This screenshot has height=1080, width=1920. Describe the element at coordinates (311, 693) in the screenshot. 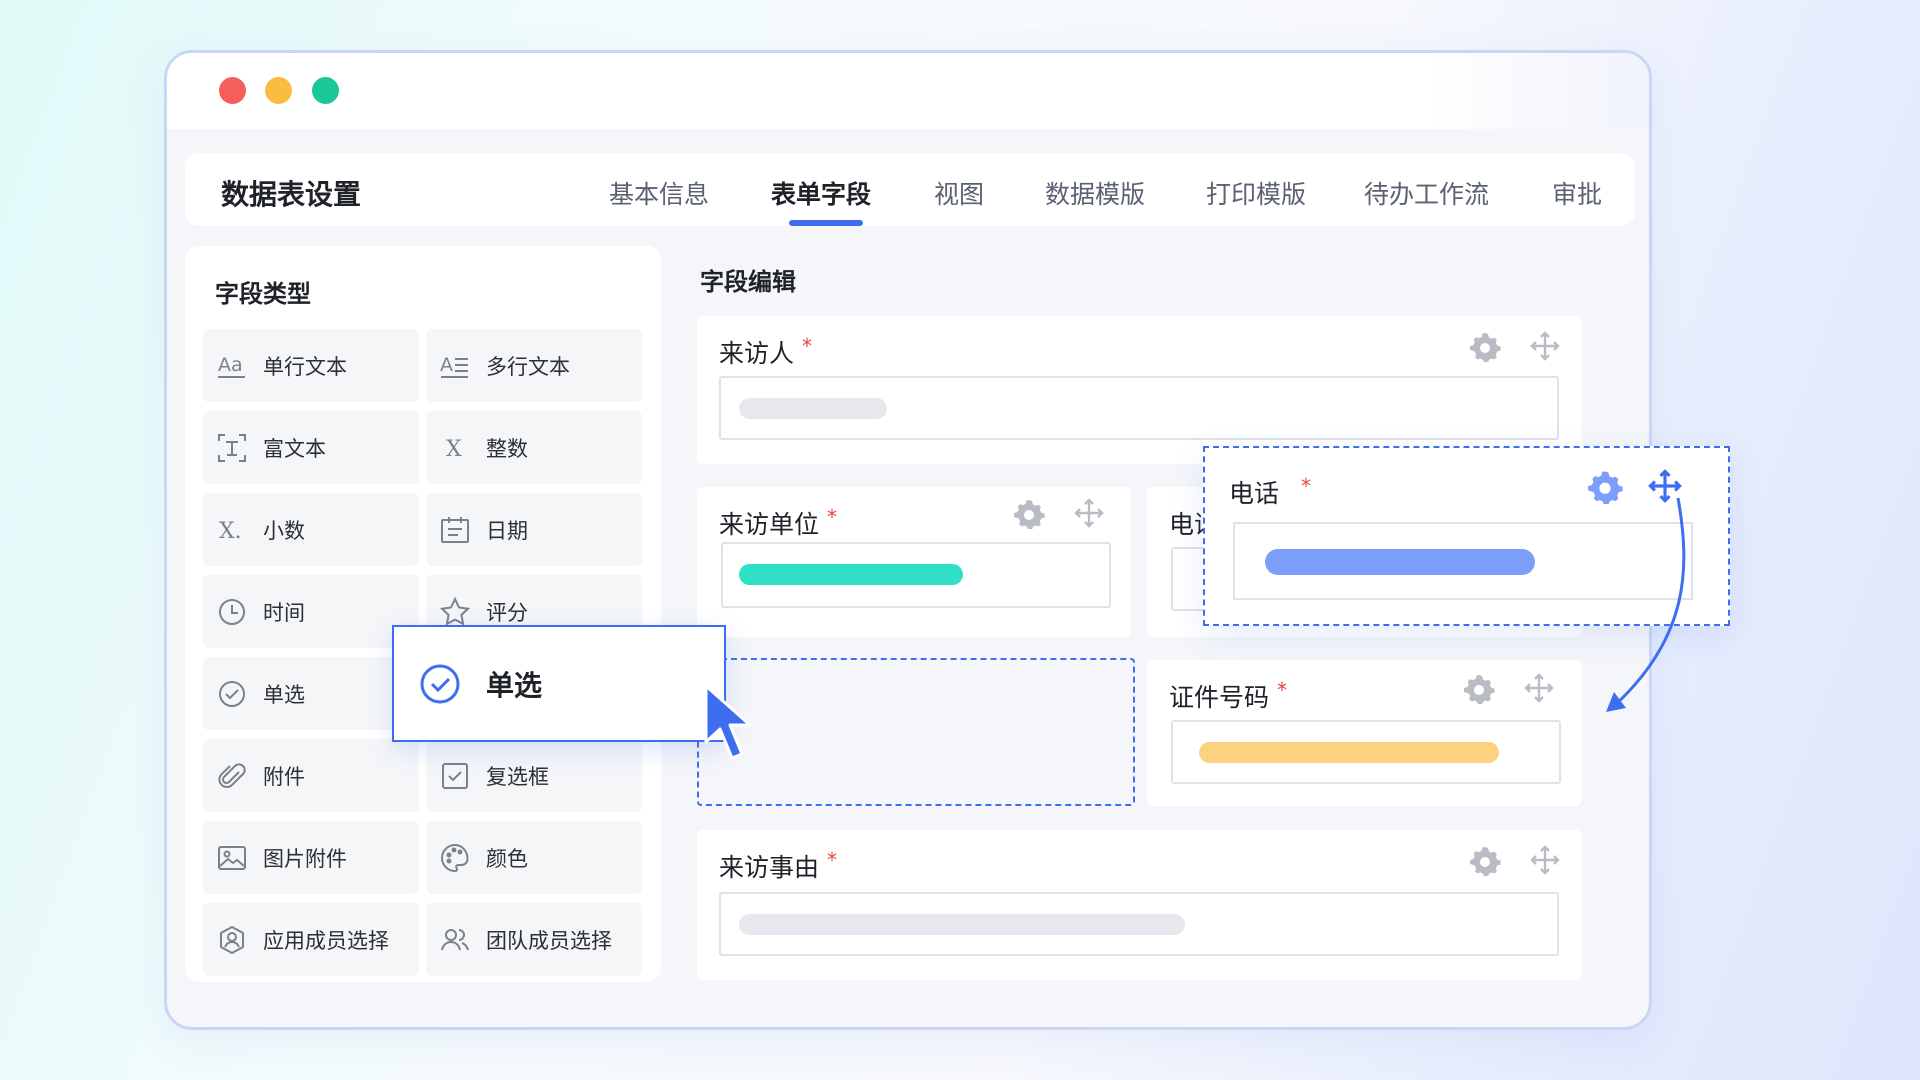

I see `field-type-single-select: 单选` at that location.